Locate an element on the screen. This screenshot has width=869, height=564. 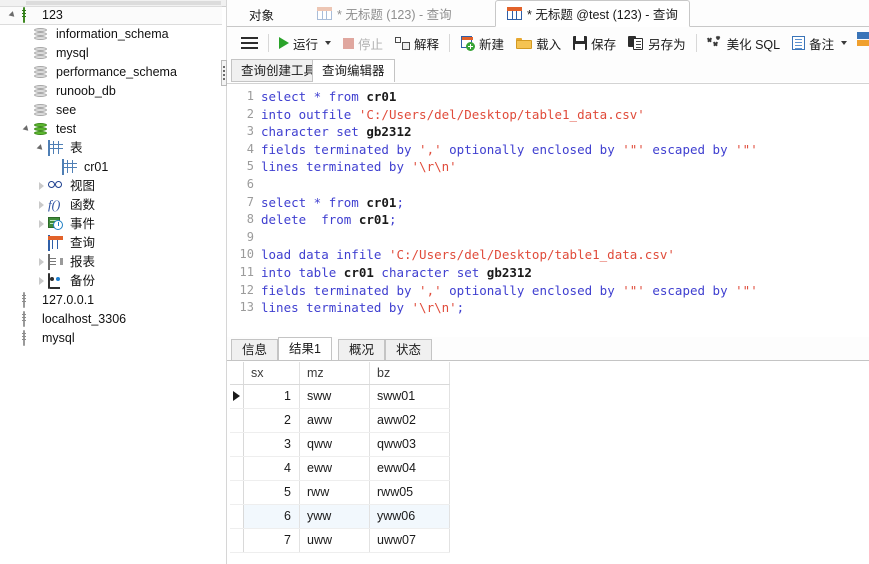
tree-node-see: see is located at coordinates (113, 110).